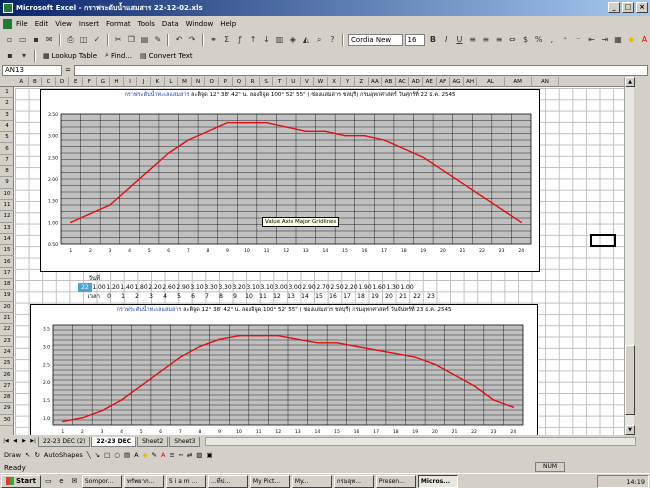 Image resolution: width=650 pixels, height=488 pixels. Describe the element at coordinates (63, 455) in the screenshot. I see `autoshapes-menu: AutoShapes` at that location.